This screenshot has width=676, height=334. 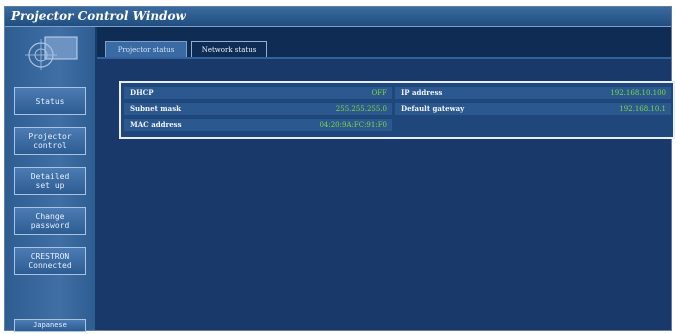 I want to click on language-button: Japanese, so click(x=50, y=325).